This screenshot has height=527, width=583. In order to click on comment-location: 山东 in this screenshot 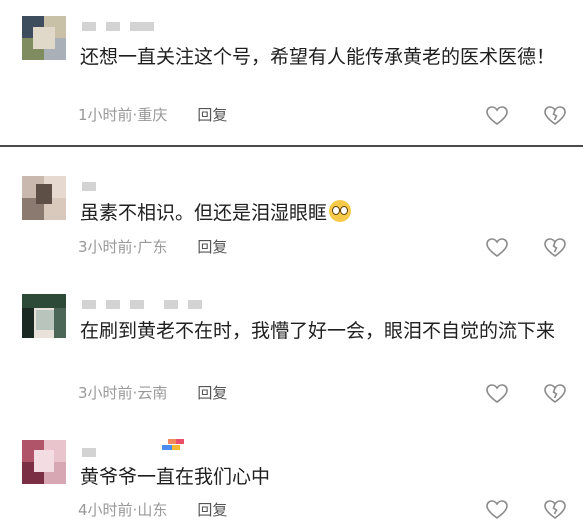, I will do `click(152, 510)`.